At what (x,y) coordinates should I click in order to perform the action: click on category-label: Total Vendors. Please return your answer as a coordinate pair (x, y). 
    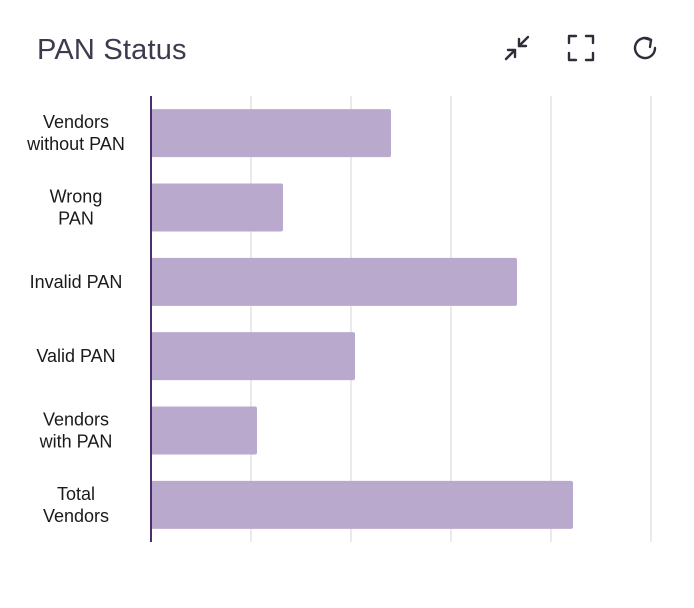
    Looking at the image, I should click on (76, 505).